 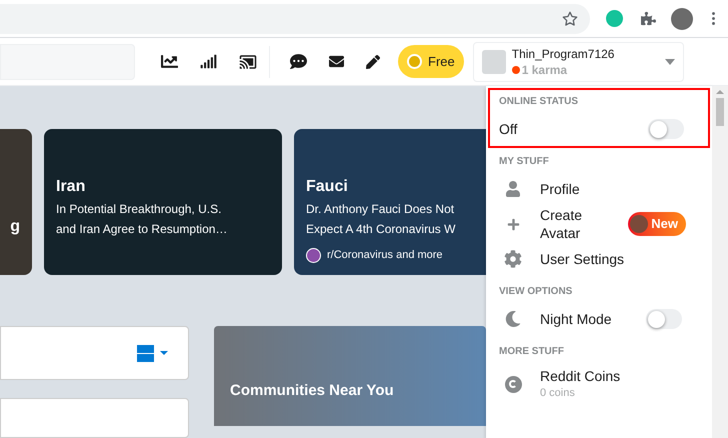 I want to click on section-heading: MY STUFF, so click(x=524, y=161).